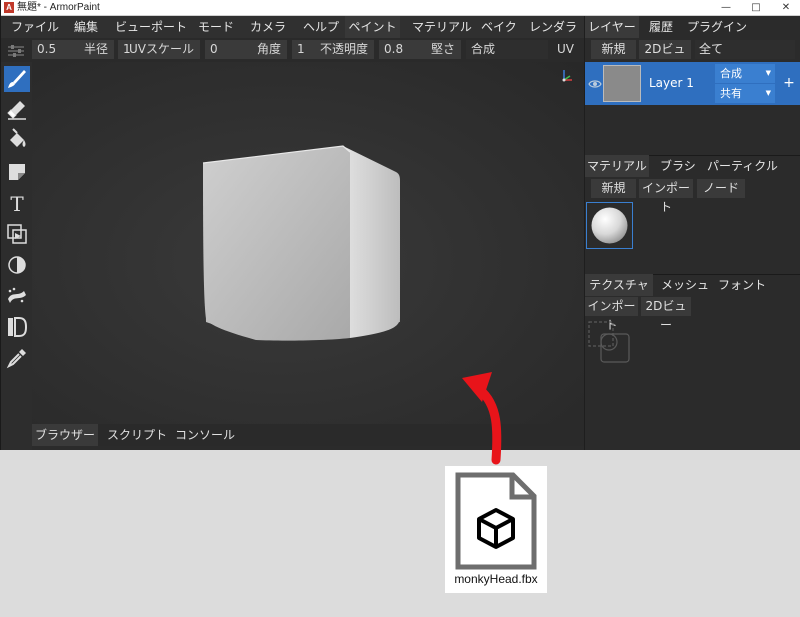 The image size is (800, 617). Describe the element at coordinates (609, 342) in the screenshot. I see `empty-texture-icon` at that location.